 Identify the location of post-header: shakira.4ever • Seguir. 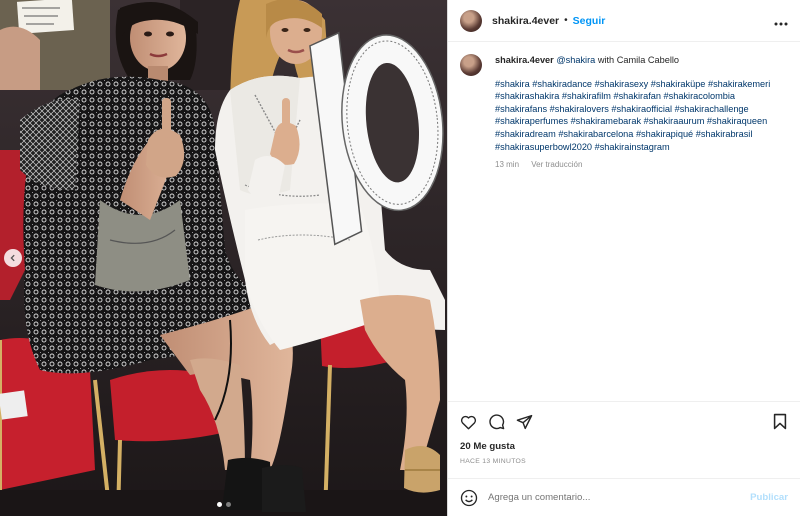
(624, 21).